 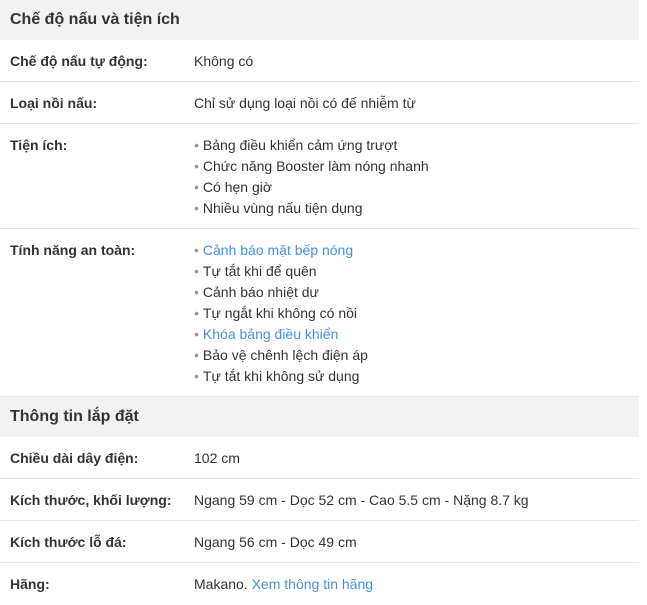 What do you see at coordinates (319, 458) in the screenshot?
I see `spec-row-cord-length: Chiều dài dây điện: 102 cm` at bounding box center [319, 458].